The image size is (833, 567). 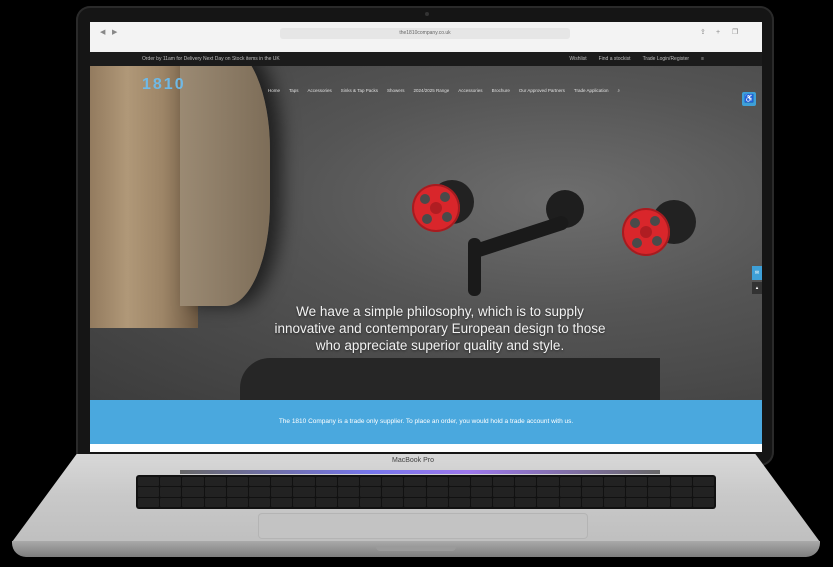 I want to click on right-tap-handle, so click(x=646, y=232).